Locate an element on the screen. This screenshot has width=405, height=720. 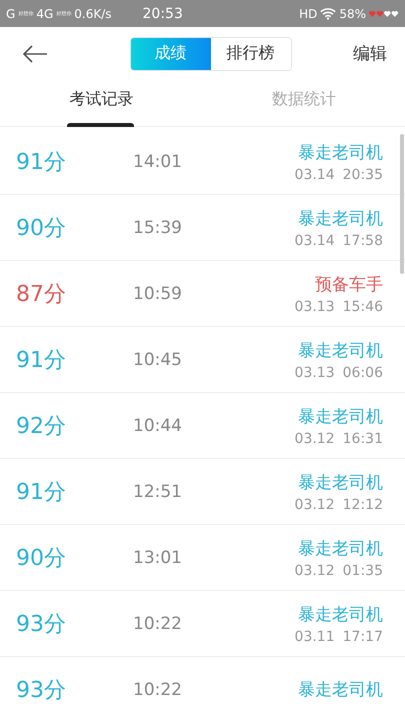
record-row: 93分 10:22 暴走老司机 is located at coordinates (202, 688).